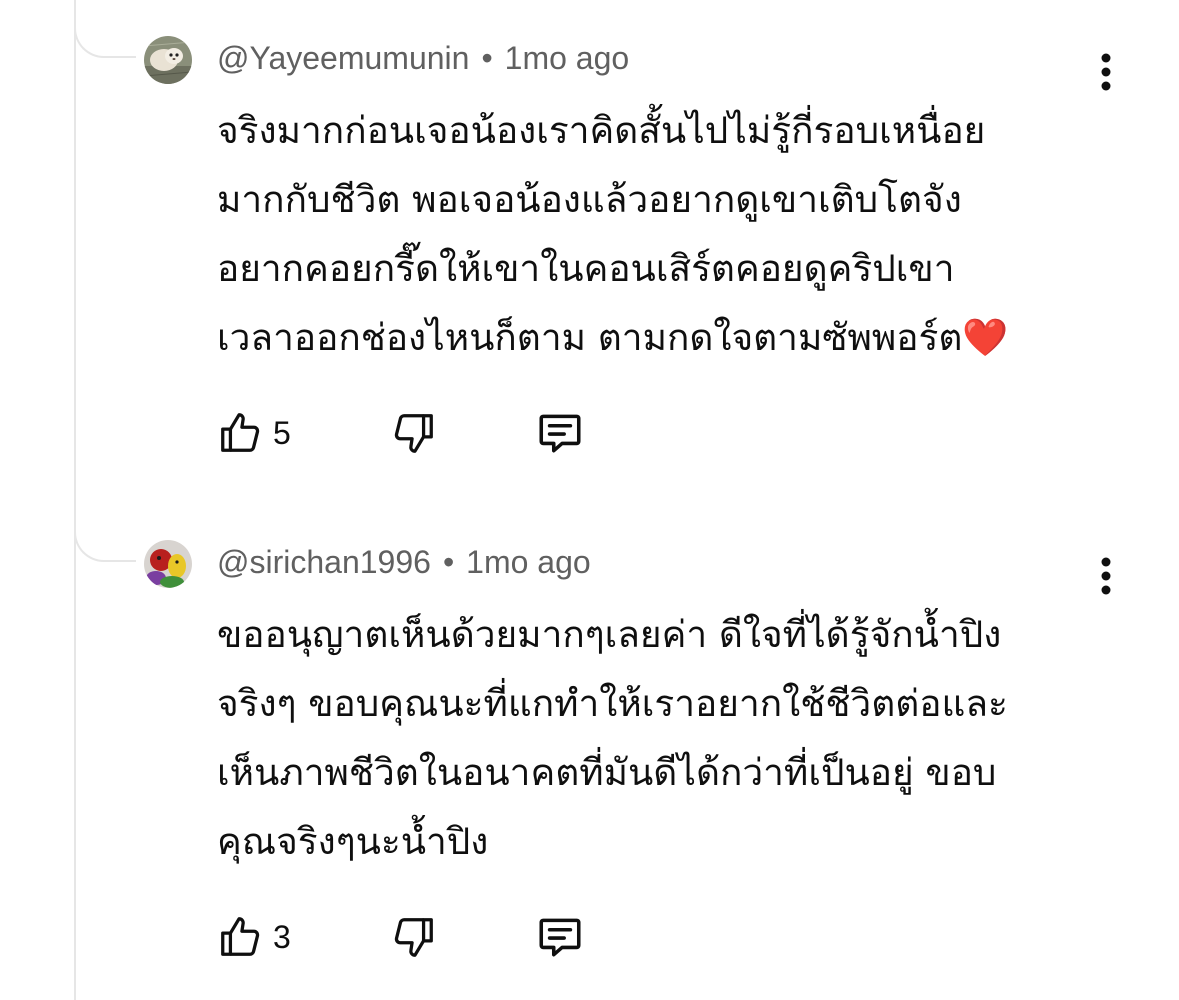 The image size is (1179, 1000). What do you see at coordinates (343, 58) in the screenshot?
I see `author-name: @Yayeemumunin` at bounding box center [343, 58].